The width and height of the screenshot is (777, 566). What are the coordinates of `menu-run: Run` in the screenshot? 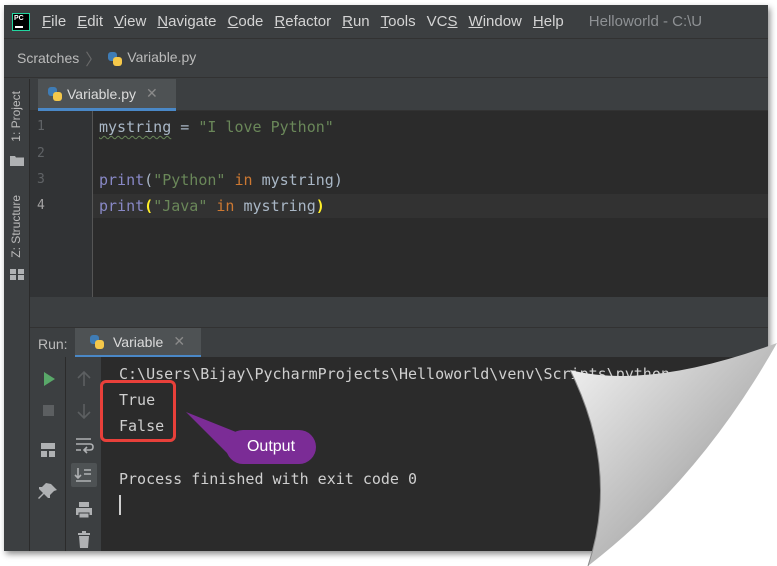 It's located at (356, 21).